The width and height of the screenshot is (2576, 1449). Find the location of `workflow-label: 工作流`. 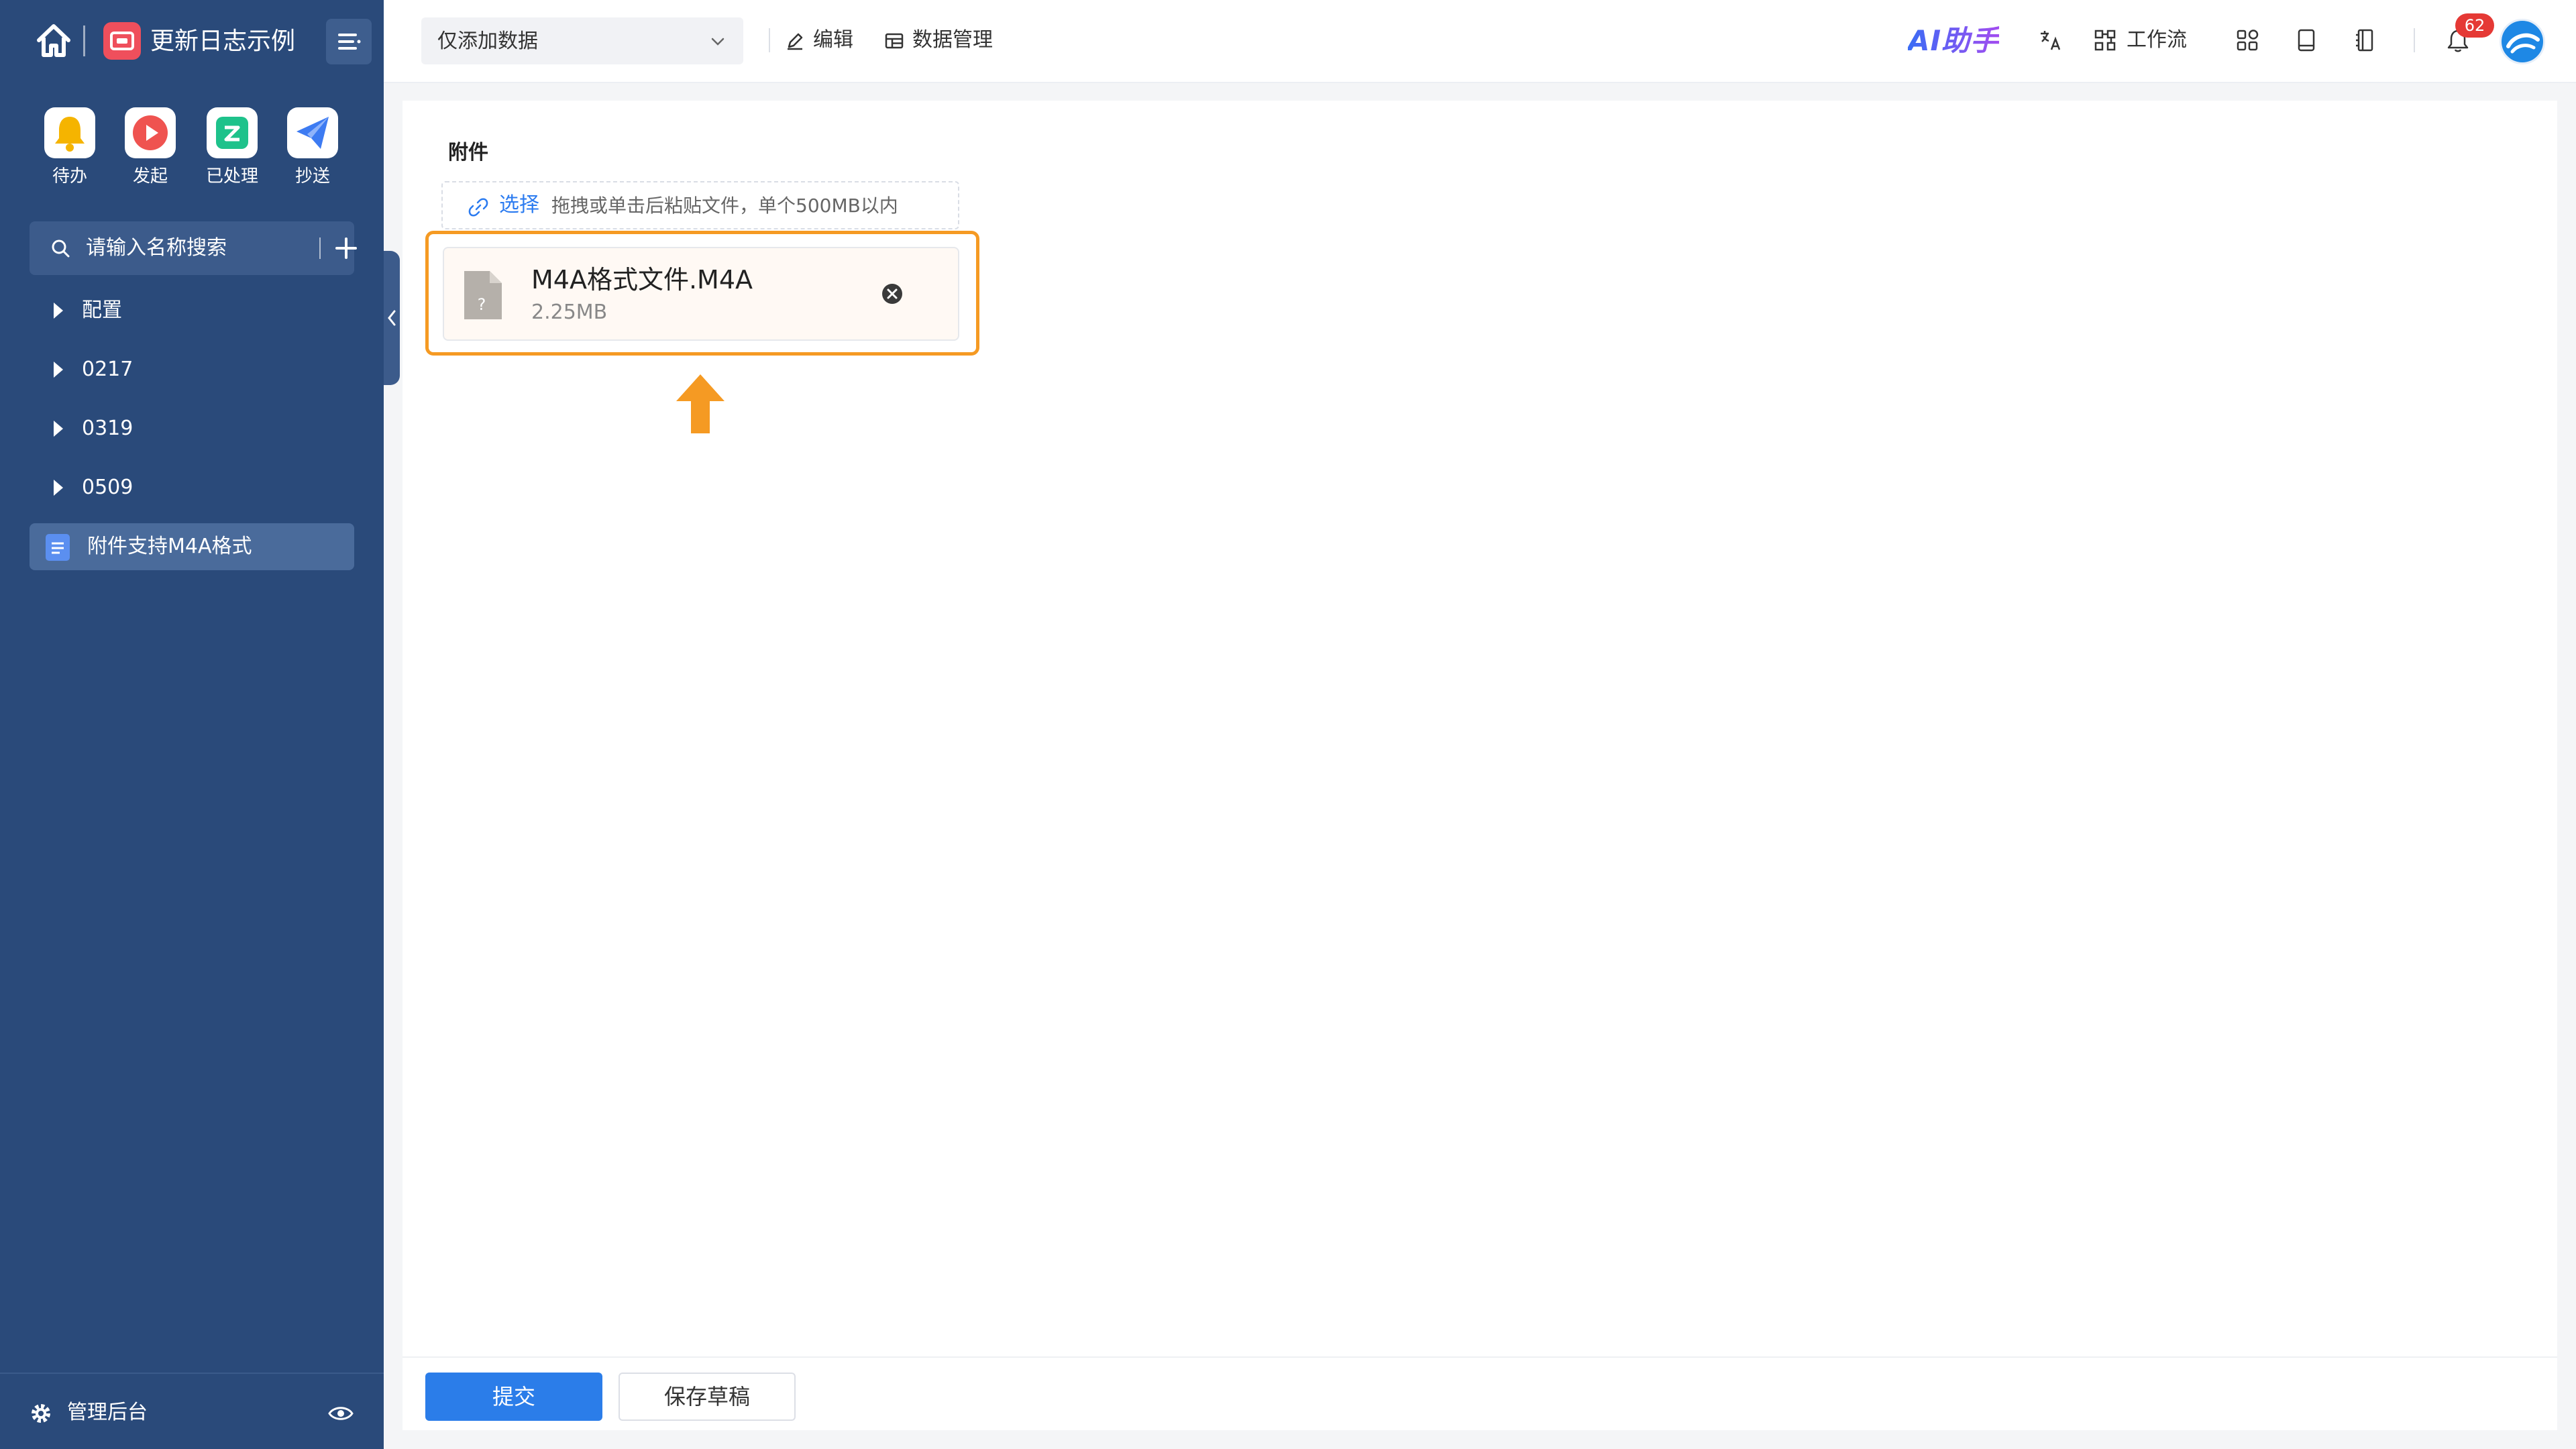

workflow-label: 工作流 is located at coordinates (2157, 40).